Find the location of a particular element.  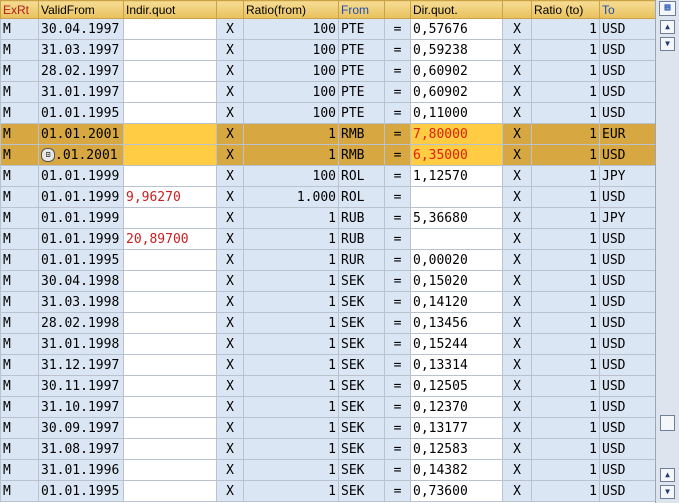

cell-direct-quotation: 0,15020 is located at coordinates (456, 281).